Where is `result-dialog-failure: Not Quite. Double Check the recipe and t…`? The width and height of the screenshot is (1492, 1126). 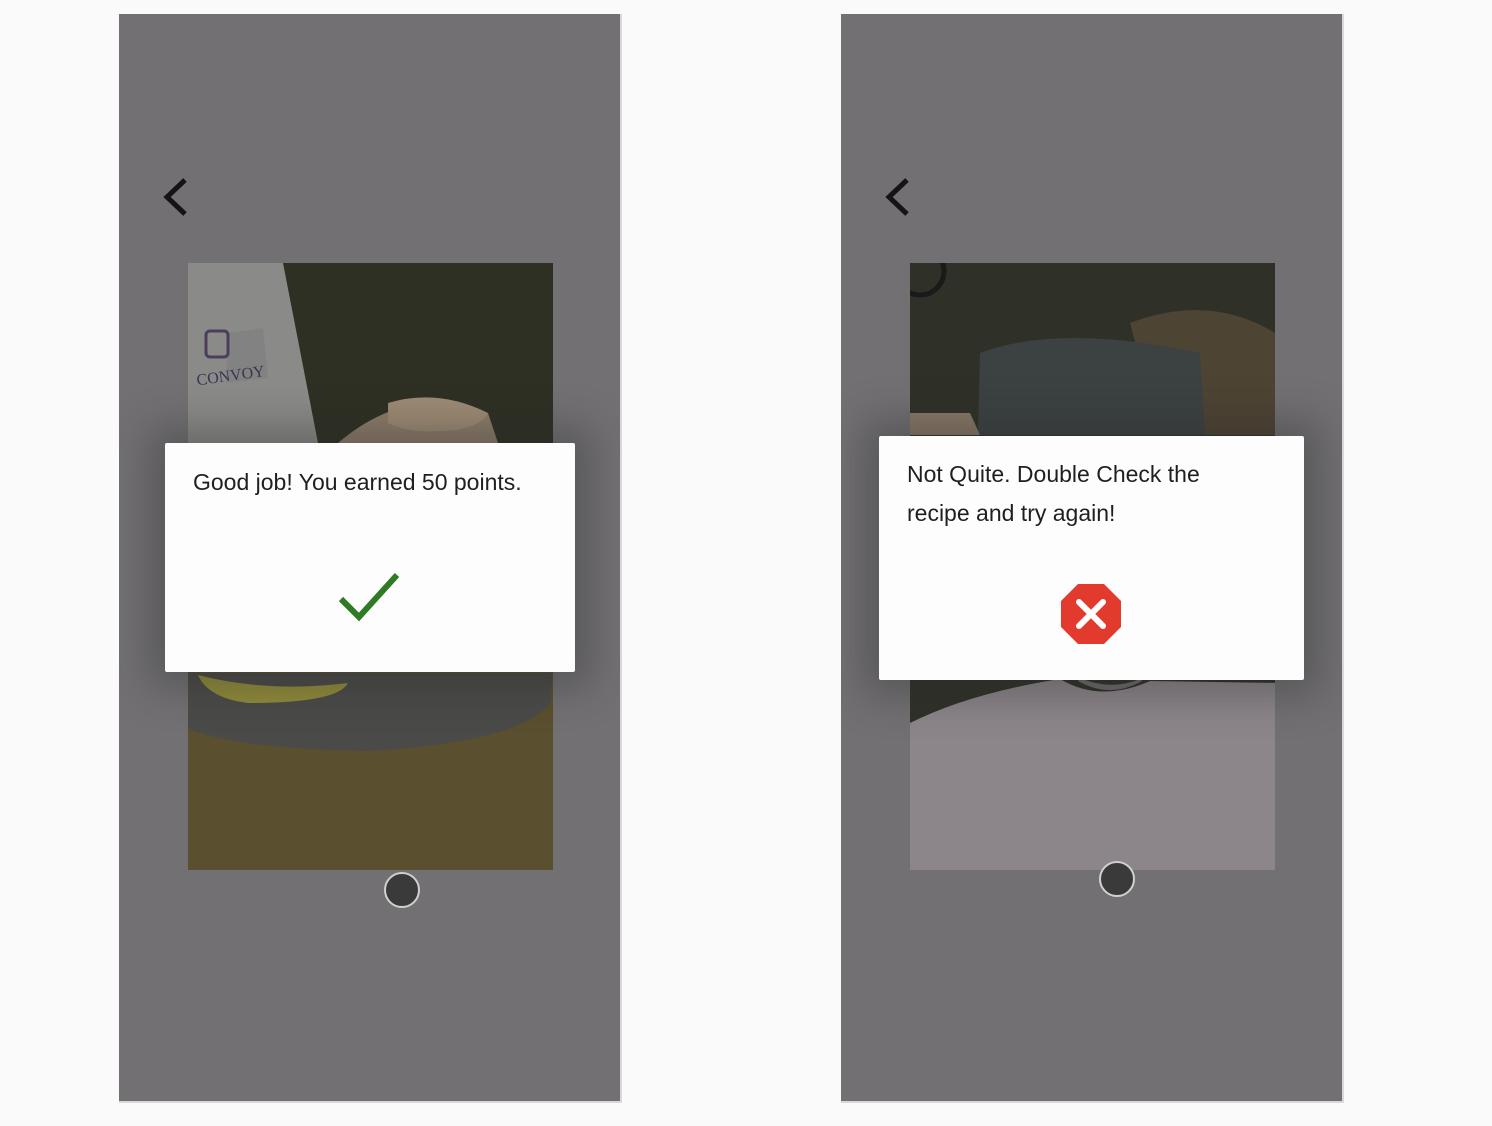 result-dialog-failure: Not Quite. Double Check the recipe and t… is located at coordinates (1091, 558).